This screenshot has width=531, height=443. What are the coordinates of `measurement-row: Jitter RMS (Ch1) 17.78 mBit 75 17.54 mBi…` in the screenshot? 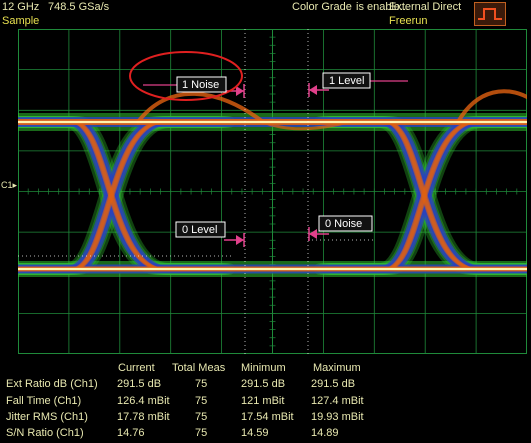 It's located at (265, 419).